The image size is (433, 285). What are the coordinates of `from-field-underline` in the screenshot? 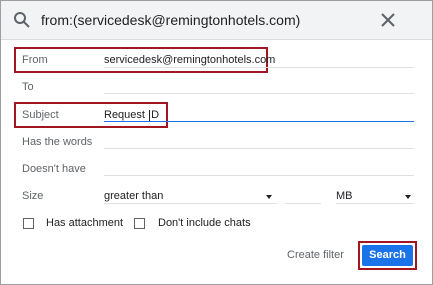 It's located at (259, 67).